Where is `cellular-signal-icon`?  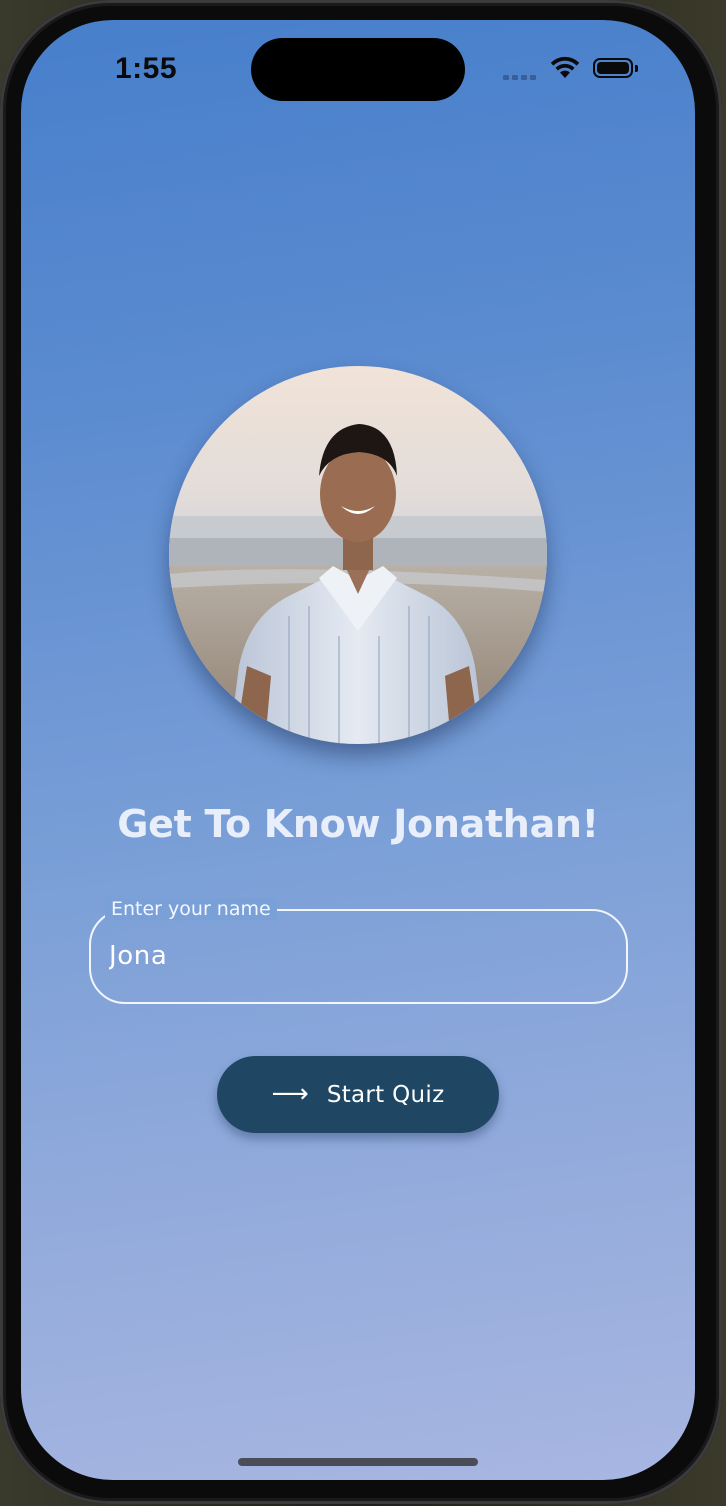 cellular-signal-icon is located at coordinates (521, 76).